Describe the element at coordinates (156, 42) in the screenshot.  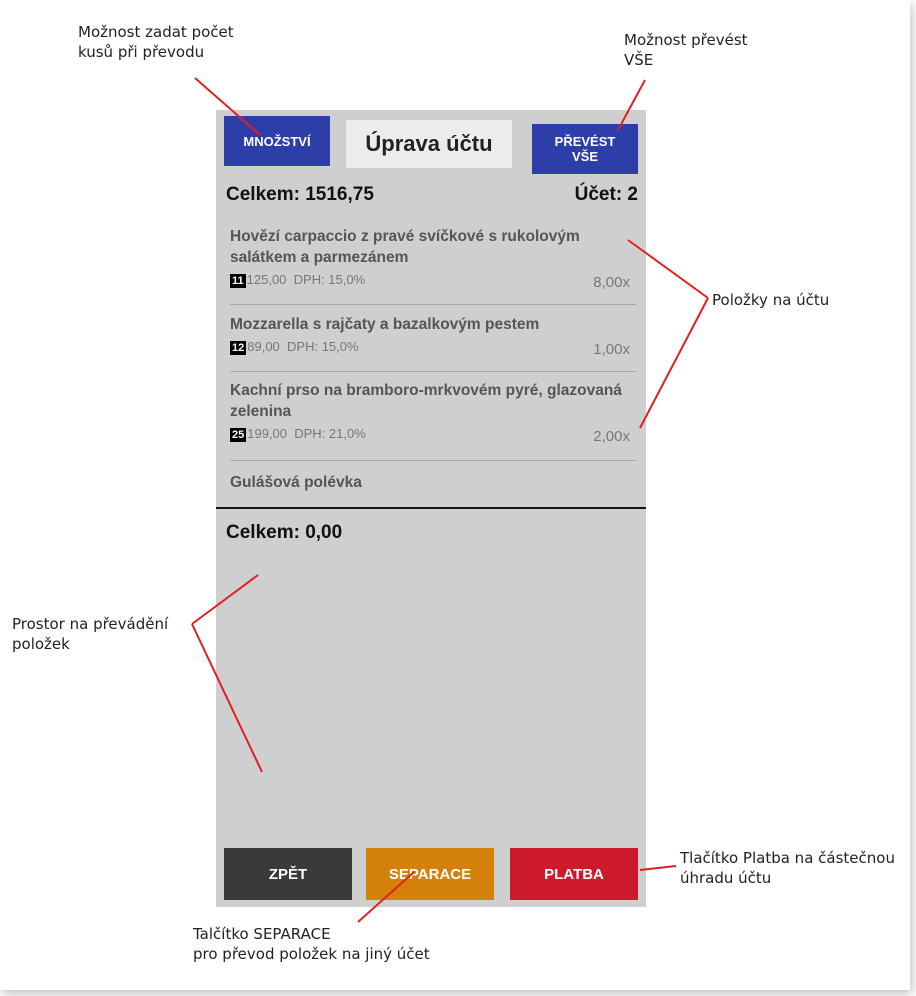
I see `annotation-quantity: Možnost zadat počet kusů při převodu` at that location.